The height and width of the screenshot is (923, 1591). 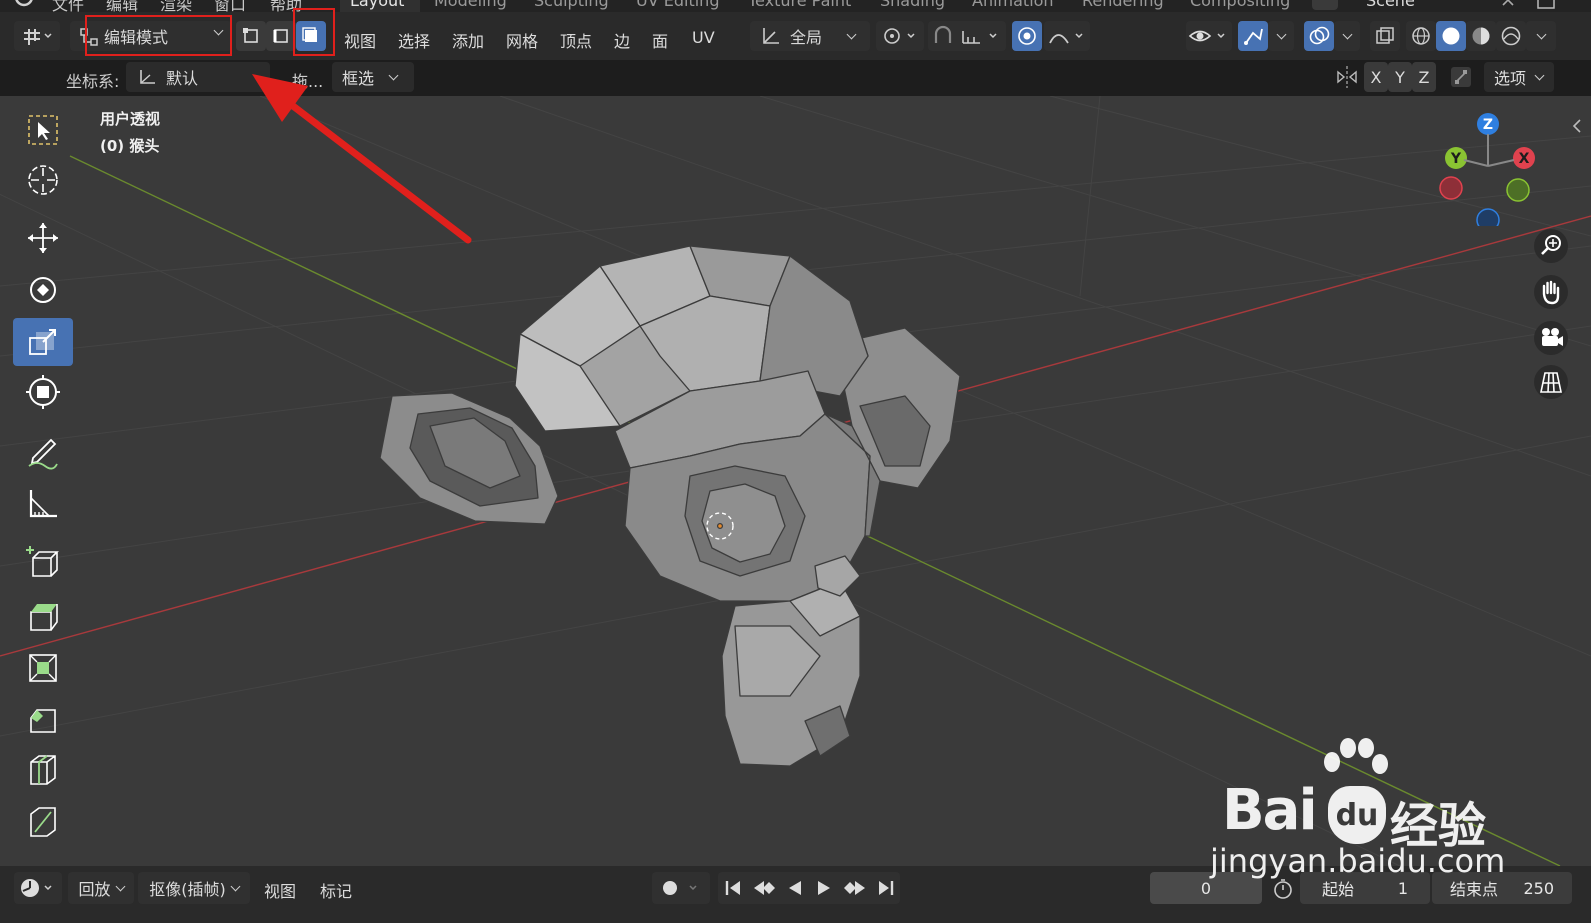 What do you see at coordinates (1400, 77) in the screenshot?
I see `mirror-y-toggle: Y` at bounding box center [1400, 77].